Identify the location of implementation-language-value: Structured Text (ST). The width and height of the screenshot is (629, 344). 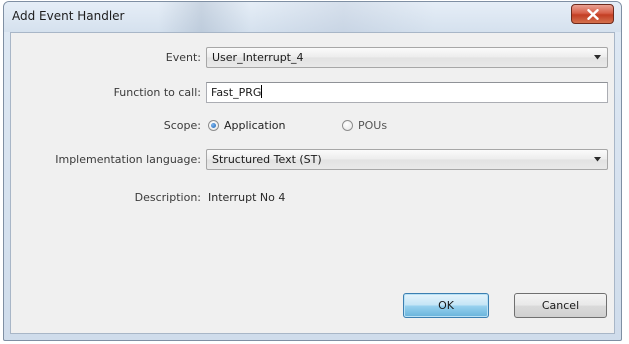
(267, 159).